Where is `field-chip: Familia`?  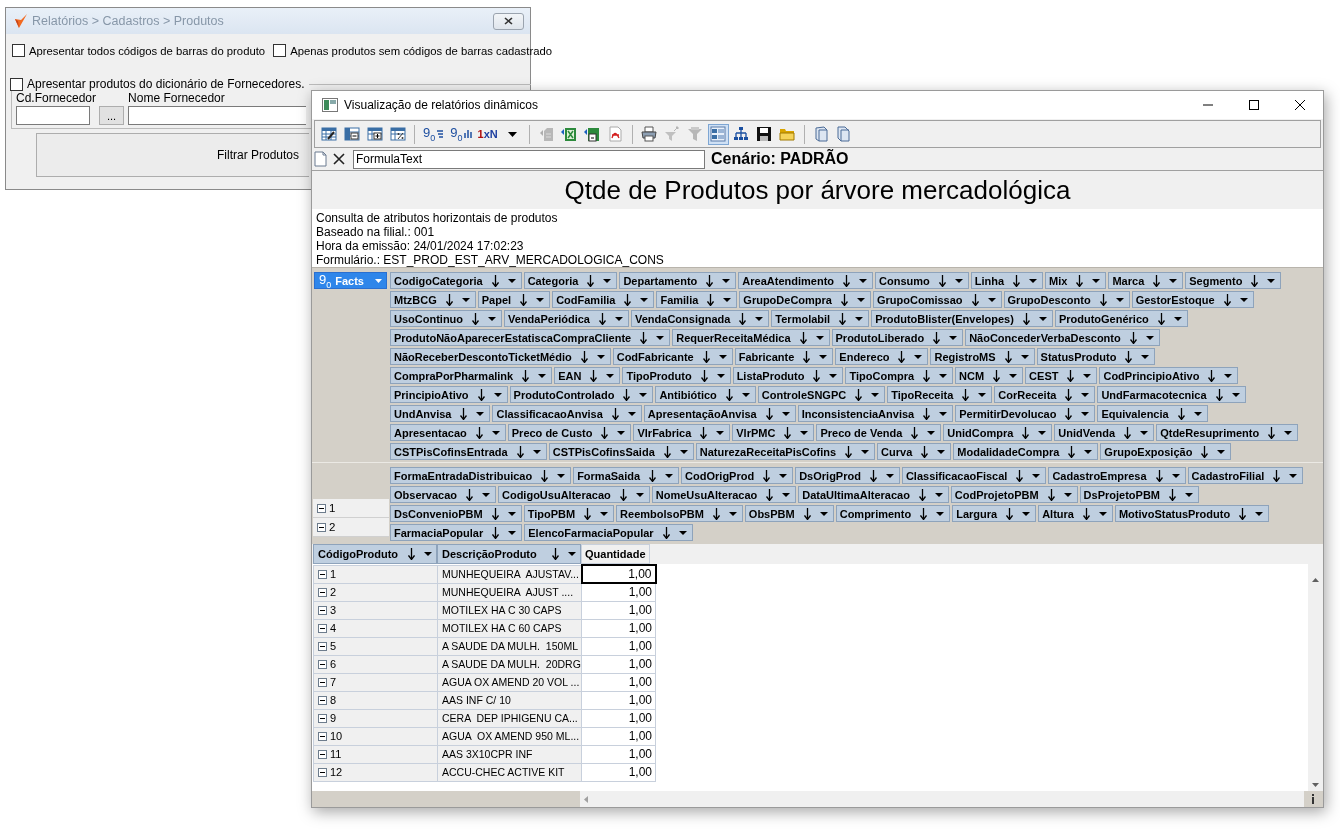
field-chip: Familia is located at coordinates (697, 299).